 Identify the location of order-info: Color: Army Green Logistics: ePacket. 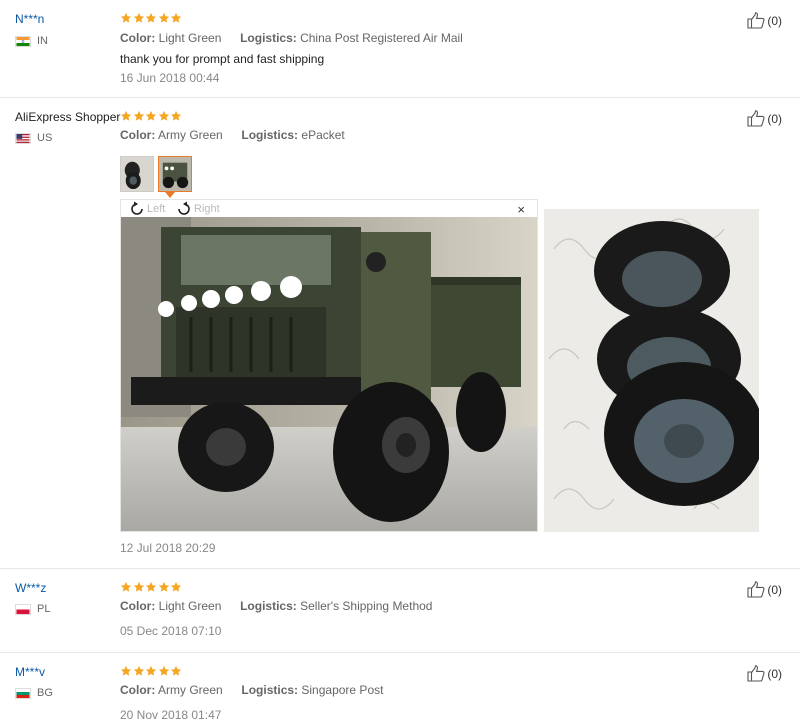
(232, 135).